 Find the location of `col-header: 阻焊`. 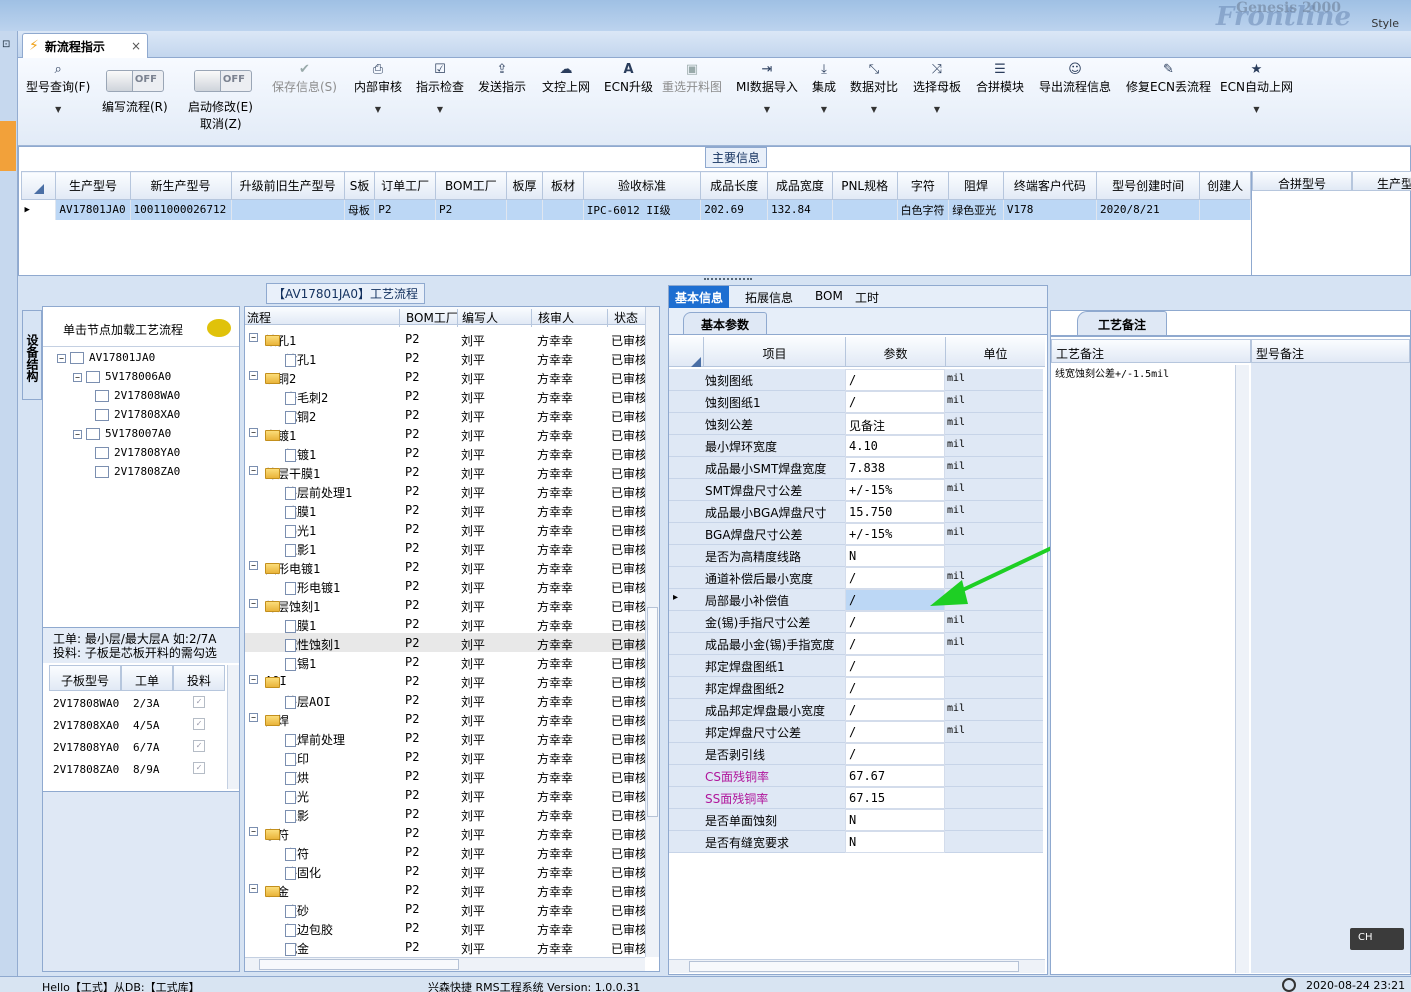

col-header: 阻焊 is located at coordinates (976, 185).